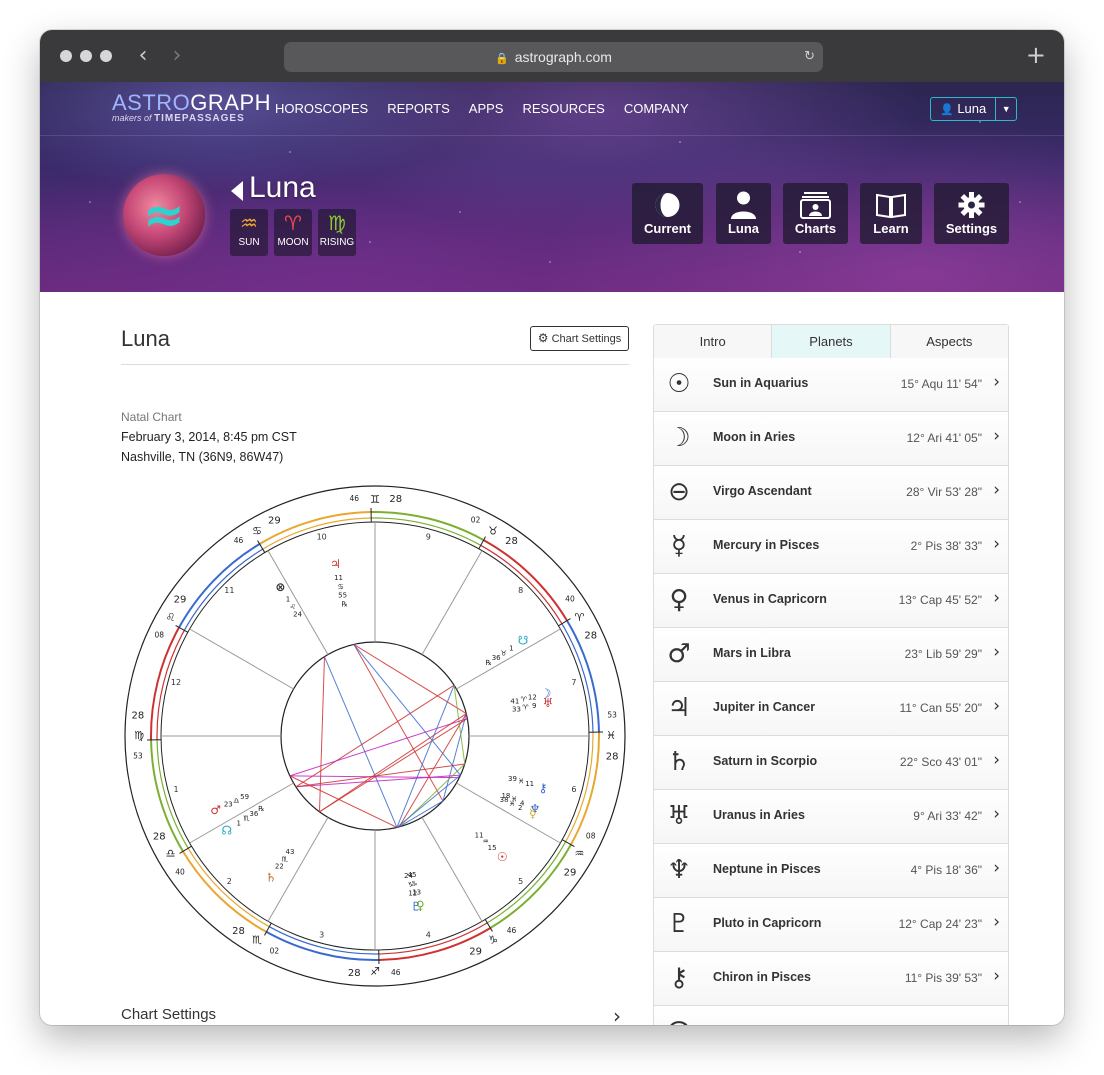  I want to click on cusp-sign-glyph-10: ♋, so click(257, 531).